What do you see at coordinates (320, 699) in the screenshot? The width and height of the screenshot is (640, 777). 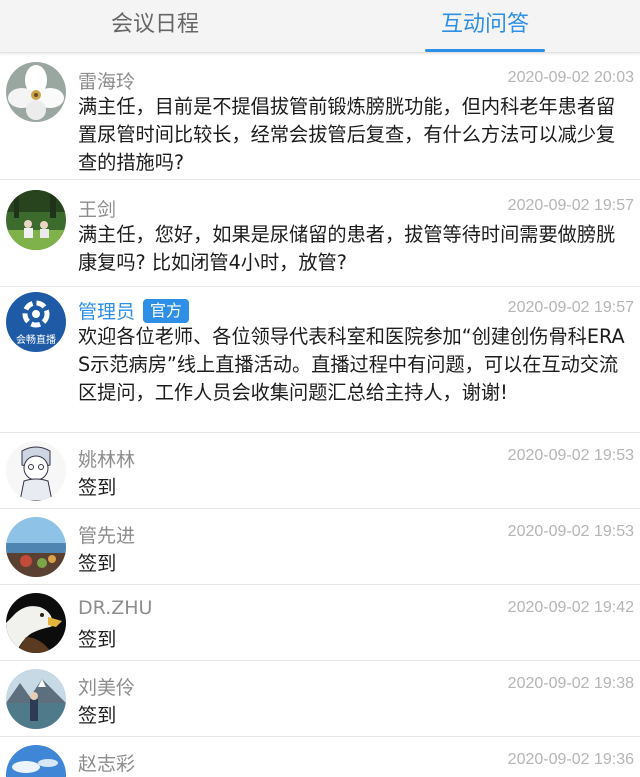 I see `list-item: 刘美伶 2020-09-02 19:38 签到` at bounding box center [320, 699].